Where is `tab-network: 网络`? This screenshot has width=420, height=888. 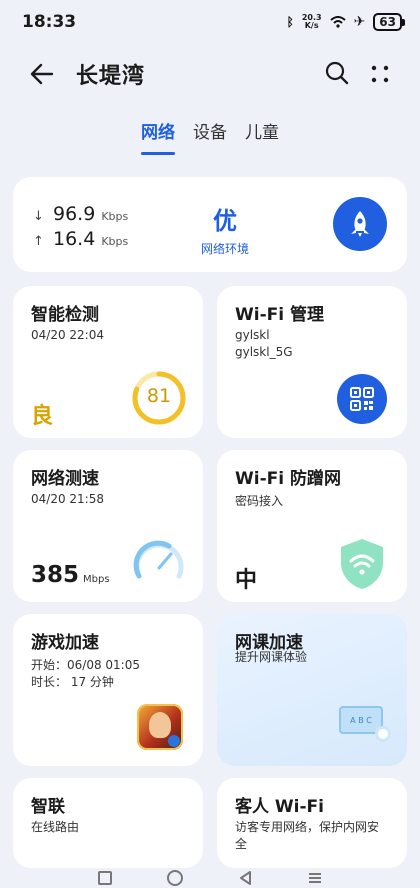 tab-network: 网络 is located at coordinates (158, 130).